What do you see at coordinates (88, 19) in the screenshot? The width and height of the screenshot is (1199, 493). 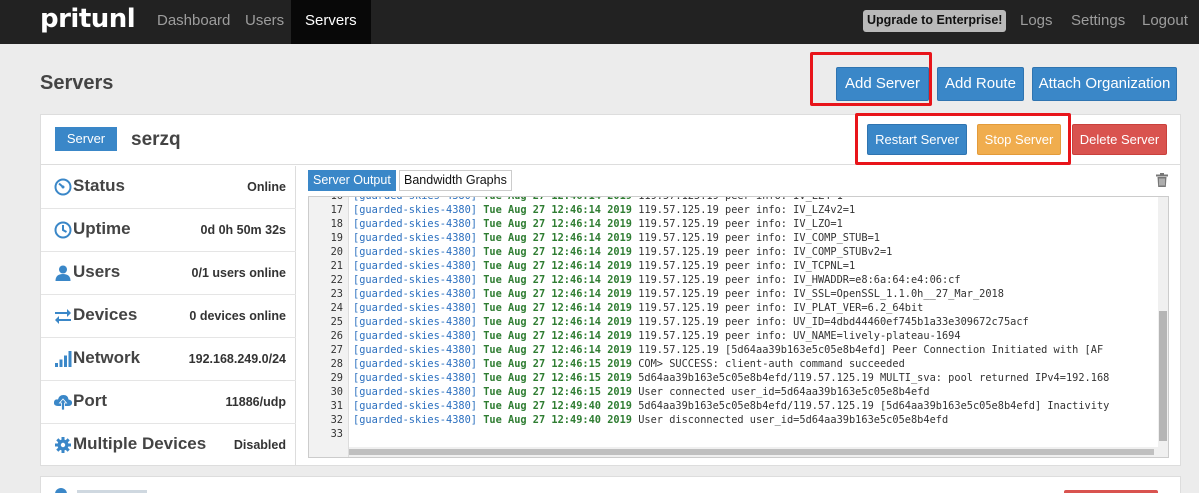 I see `brand-logo: pritunl` at bounding box center [88, 19].